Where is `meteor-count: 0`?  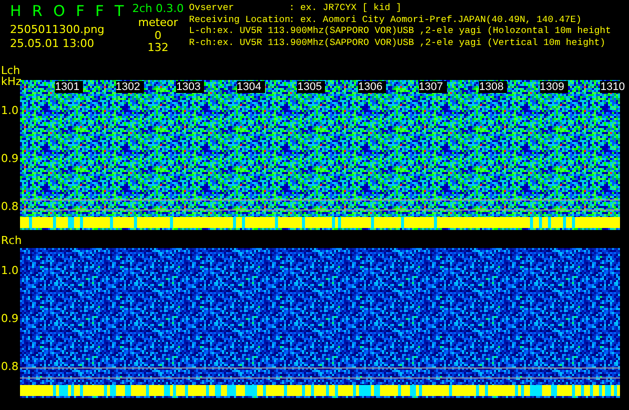 meteor-count: 0 is located at coordinates (158, 36).